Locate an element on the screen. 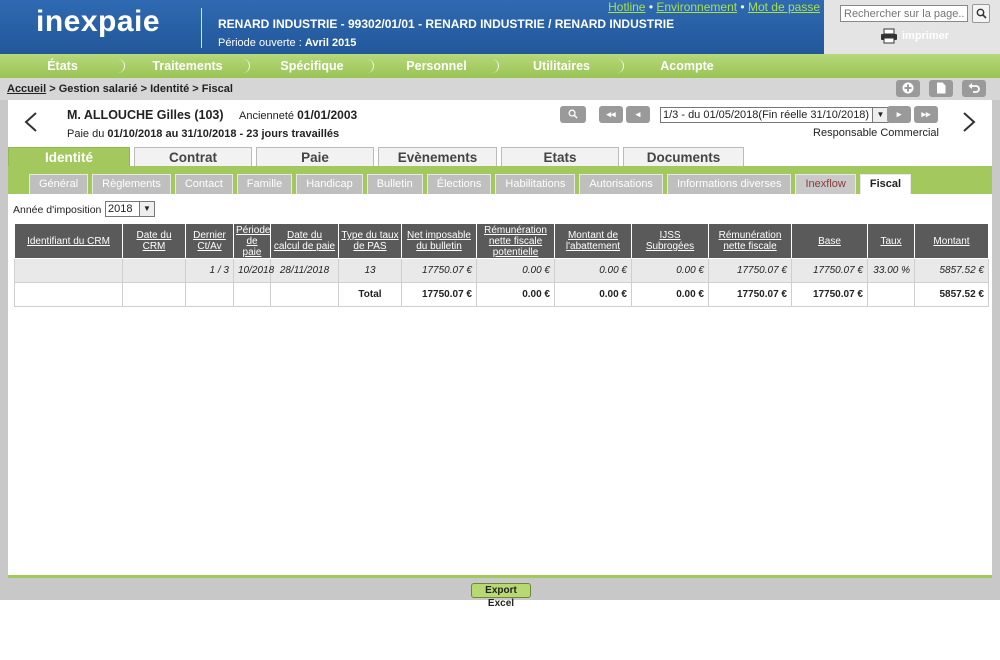 This screenshot has width=1000, height=660. employee-search-button is located at coordinates (573, 114).